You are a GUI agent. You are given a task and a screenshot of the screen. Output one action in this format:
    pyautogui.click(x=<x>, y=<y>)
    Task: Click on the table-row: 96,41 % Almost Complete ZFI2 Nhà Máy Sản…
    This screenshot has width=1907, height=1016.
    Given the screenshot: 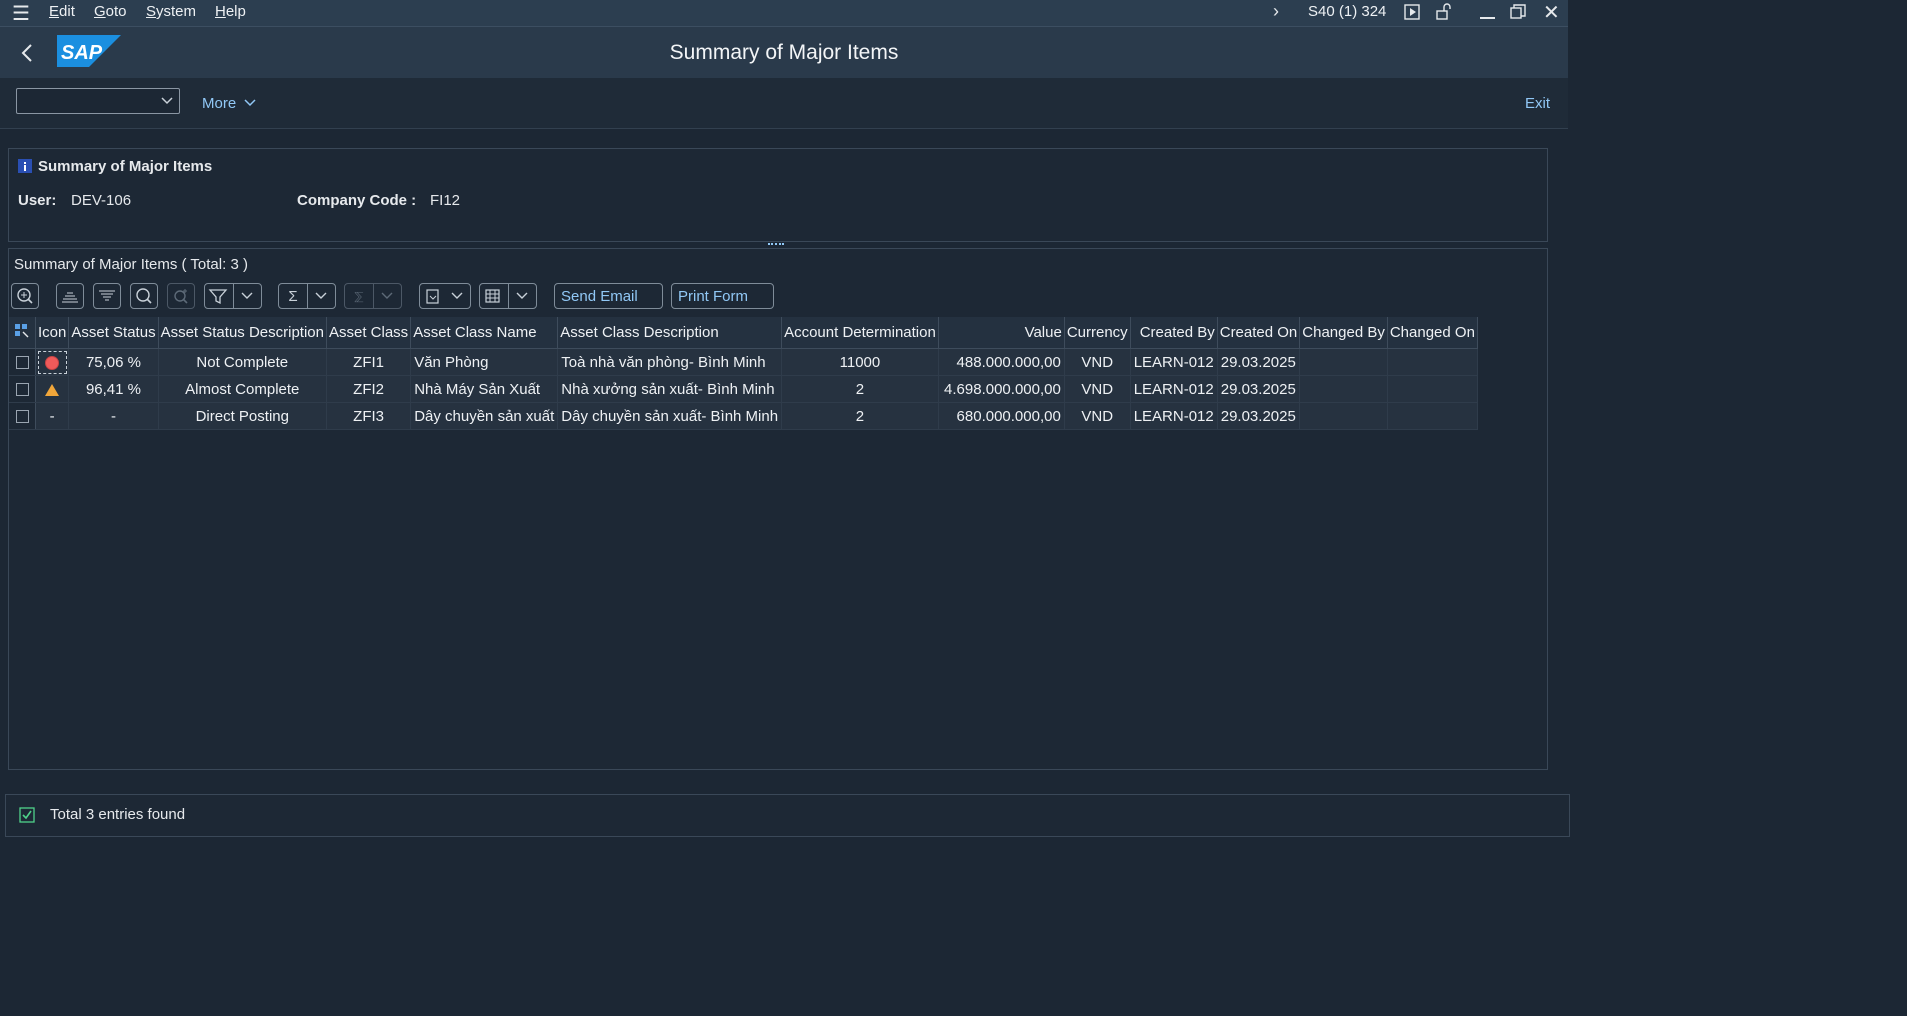 What is the action you would take?
    pyautogui.click(x=743, y=389)
    